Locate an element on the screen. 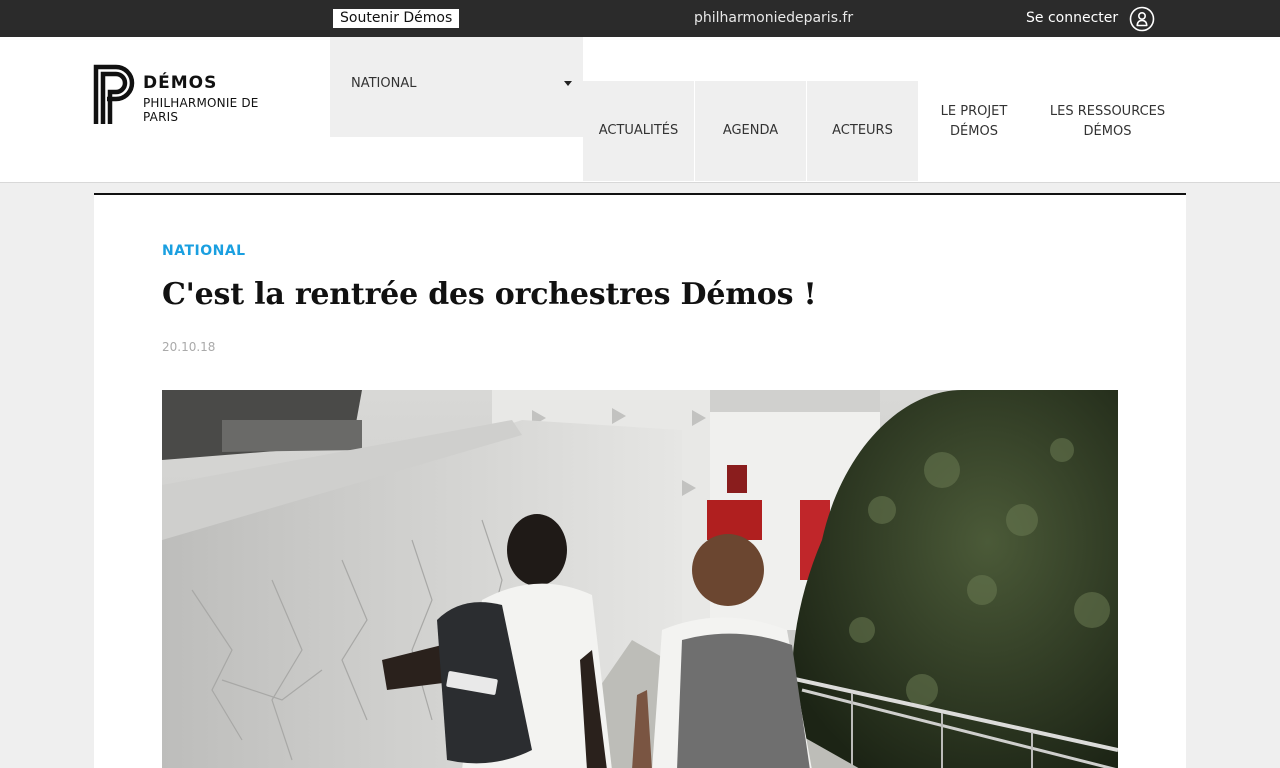 The height and width of the screenshot is (768, 1280). nav-agenda: AGENDA is located at coordinates (750, 131).